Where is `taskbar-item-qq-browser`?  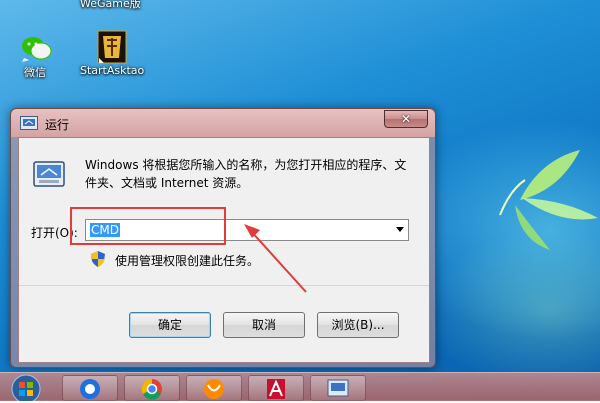
taskbar-item-qq-browser is located at coordinates (90, 388).